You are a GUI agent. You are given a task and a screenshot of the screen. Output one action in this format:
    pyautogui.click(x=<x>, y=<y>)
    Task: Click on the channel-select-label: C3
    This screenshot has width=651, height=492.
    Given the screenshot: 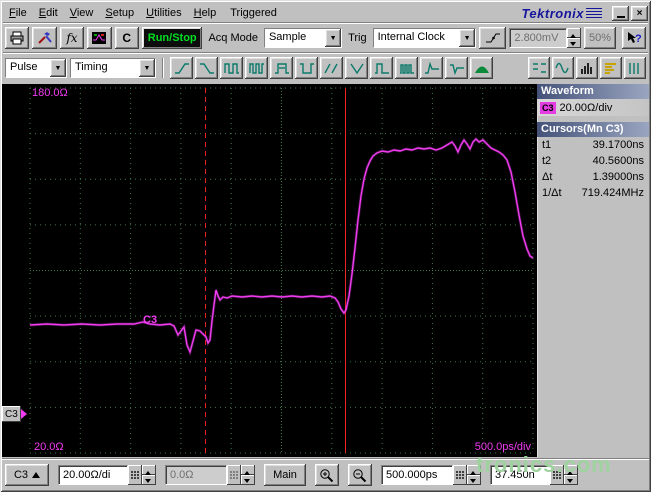 What is the action you would take?
    pyautogui.click(x=21, y=475)
    